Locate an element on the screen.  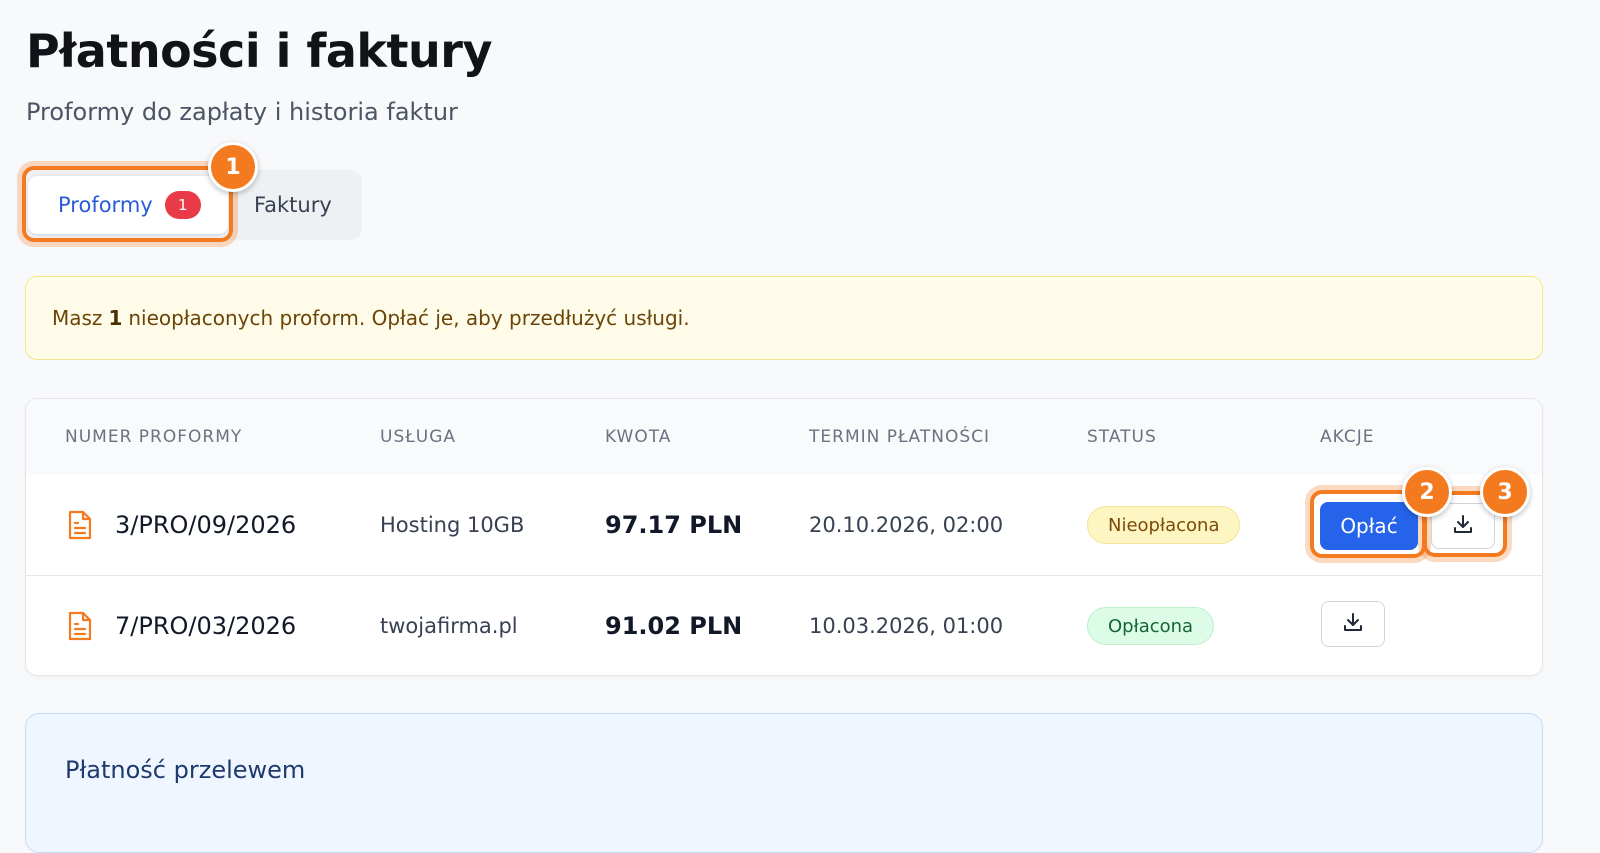
pay-button: Opłać is located at coordinates (1369, 526).